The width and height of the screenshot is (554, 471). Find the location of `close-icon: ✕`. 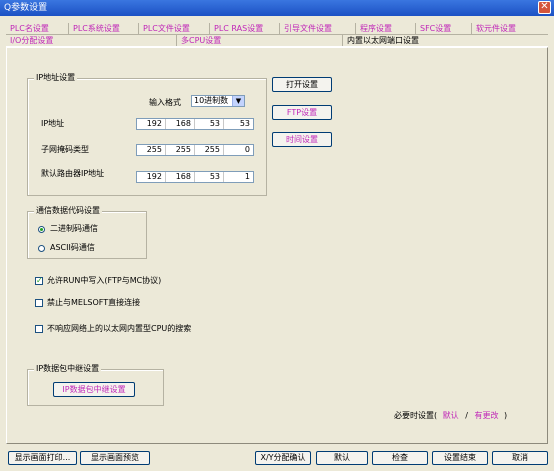

close-icon: ✕ is located at coordinates (544, 7).